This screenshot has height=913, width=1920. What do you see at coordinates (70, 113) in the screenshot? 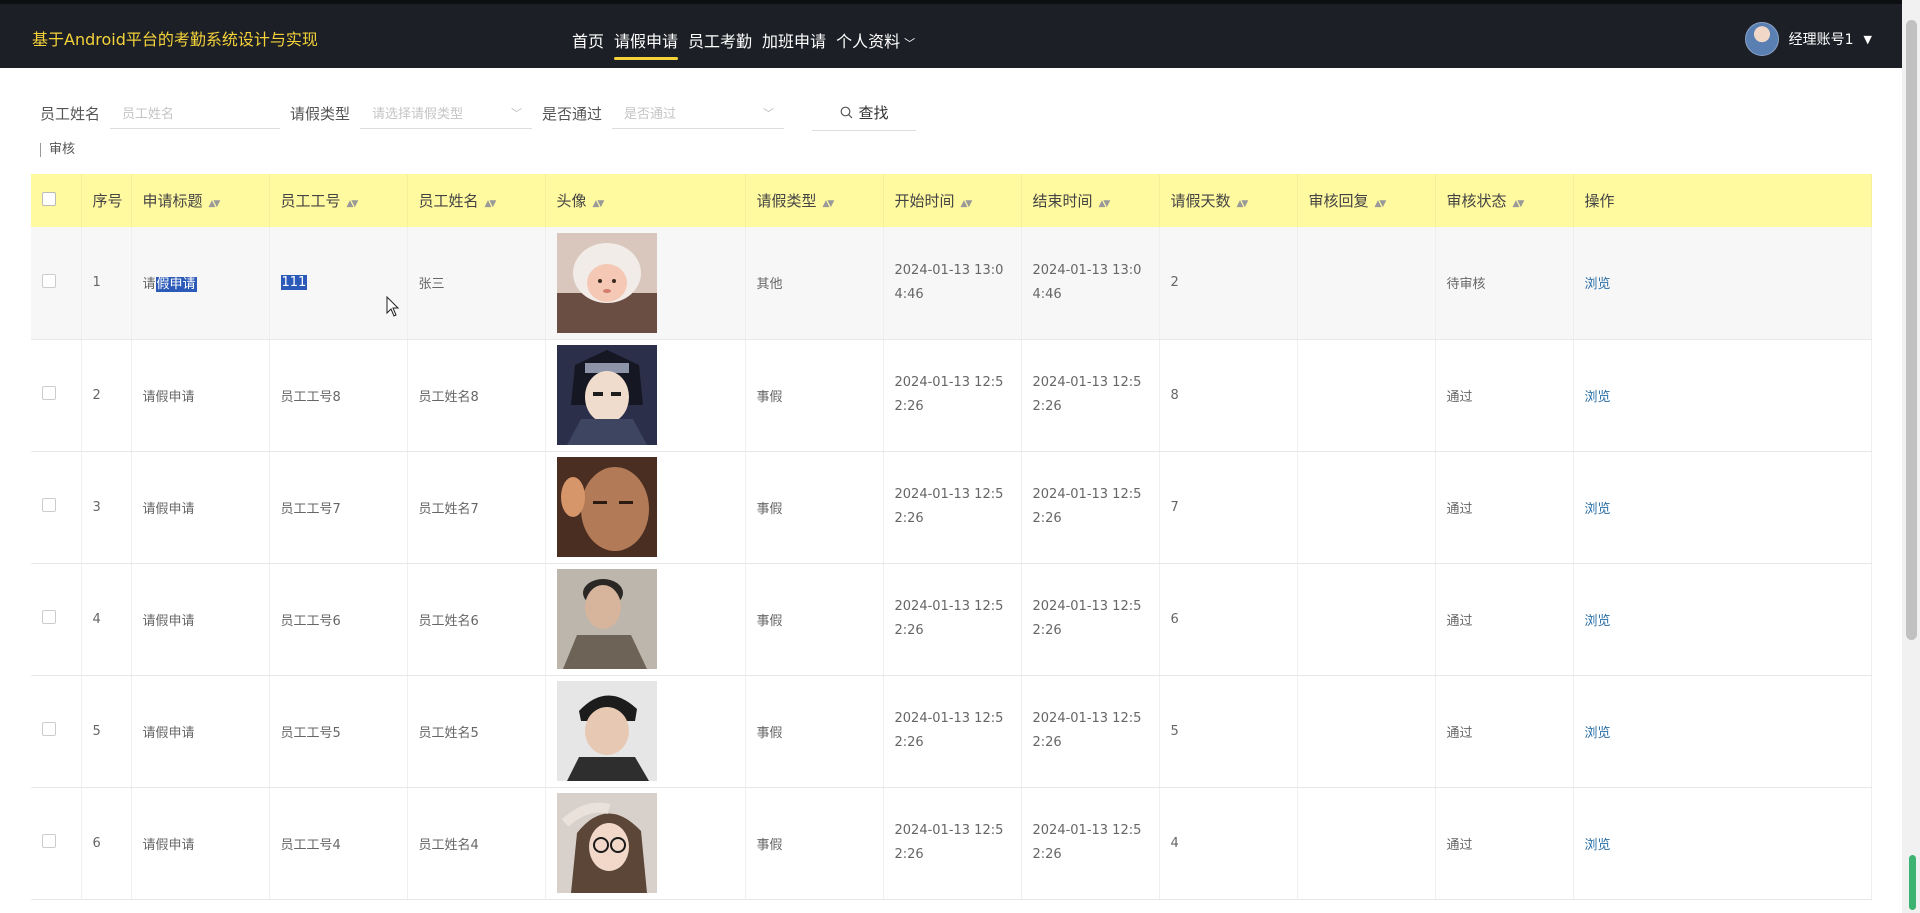
I see `name-filter-label: 员工姓名` at bounding box center [70, 113].